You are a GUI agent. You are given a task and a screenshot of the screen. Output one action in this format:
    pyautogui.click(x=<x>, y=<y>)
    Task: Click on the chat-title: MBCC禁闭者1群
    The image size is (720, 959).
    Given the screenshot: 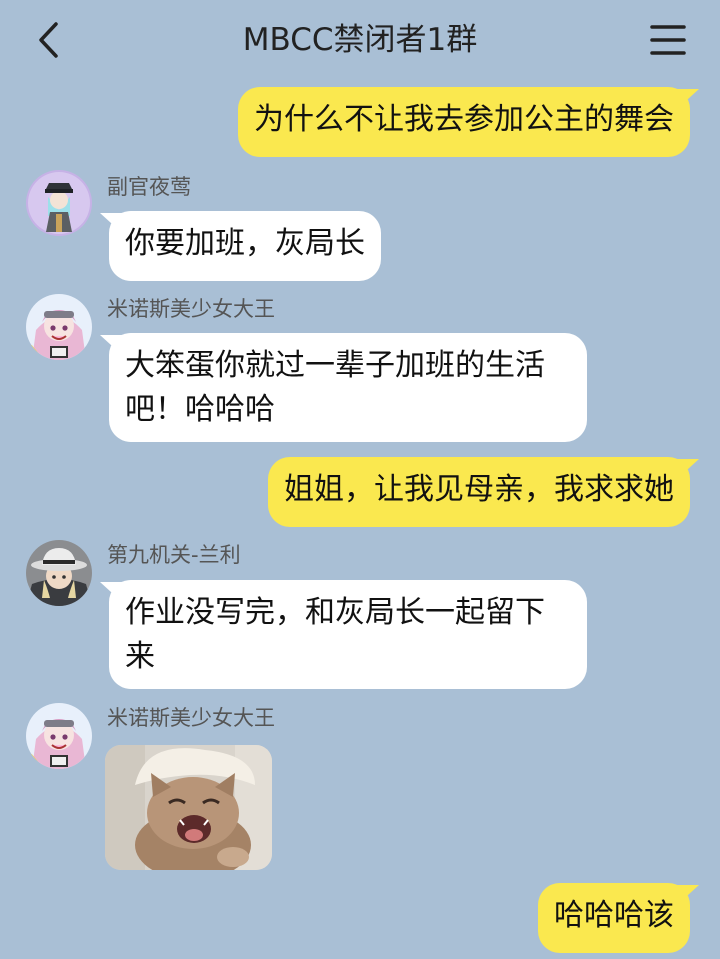 What is the action you would take?
    pyautogui.click(x=360, y=40)
    